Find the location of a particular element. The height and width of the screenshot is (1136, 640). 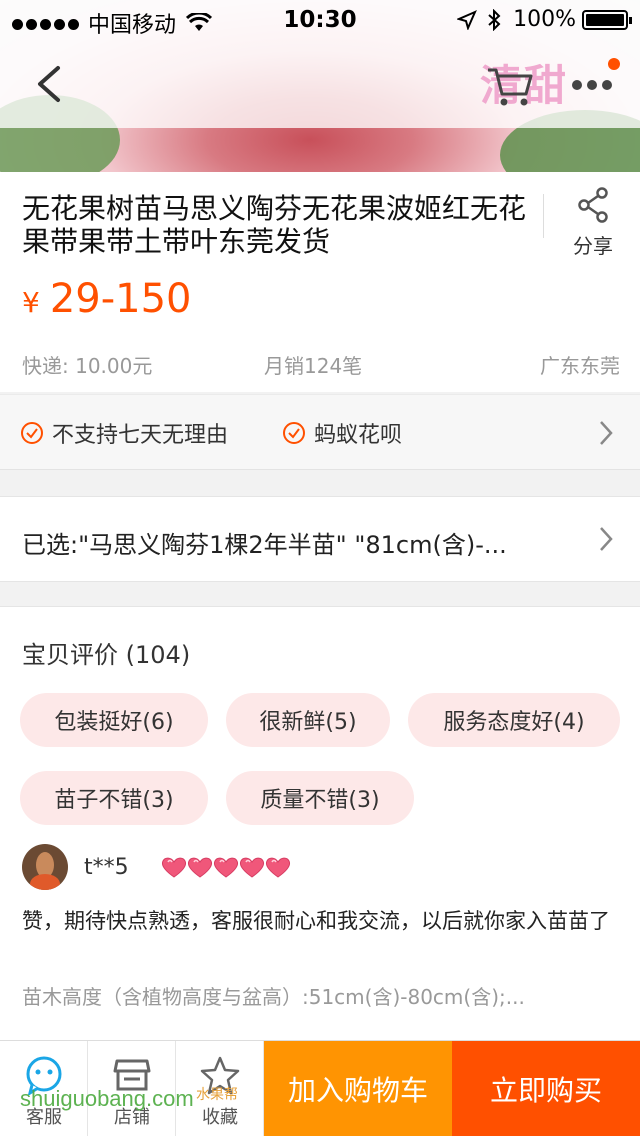

ship-location: 广东东莞 is located at coordinates (580, 366).